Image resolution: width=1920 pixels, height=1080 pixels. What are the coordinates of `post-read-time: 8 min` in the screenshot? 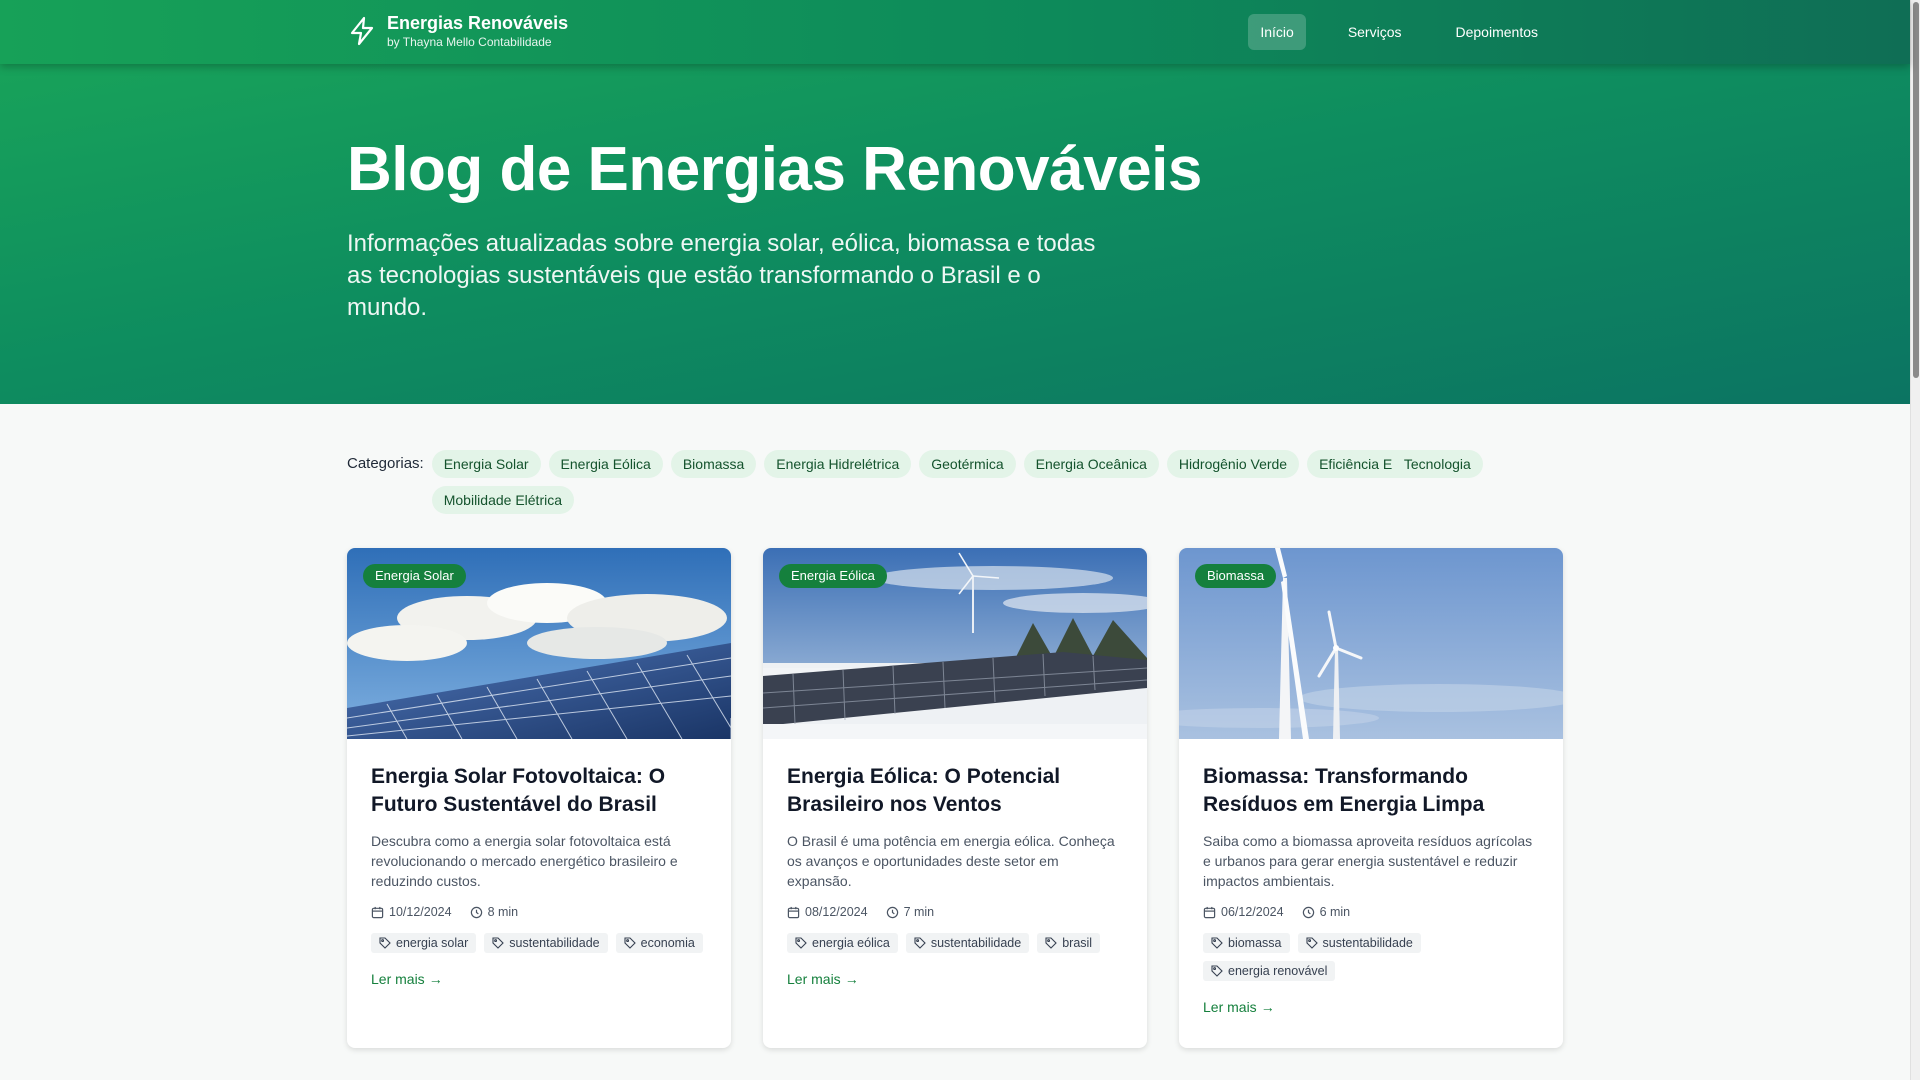 It's located at (503, 912).